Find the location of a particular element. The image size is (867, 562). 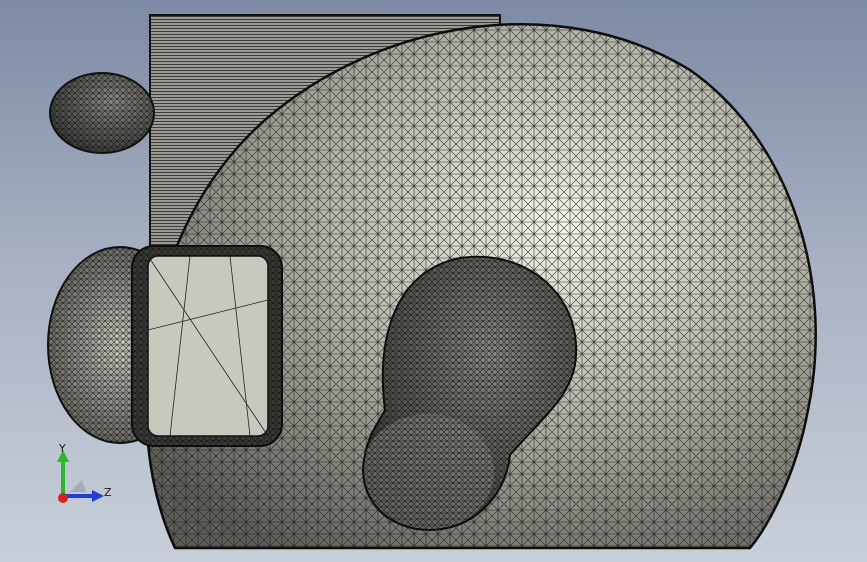

square-port is located at coordinates (207, 346).